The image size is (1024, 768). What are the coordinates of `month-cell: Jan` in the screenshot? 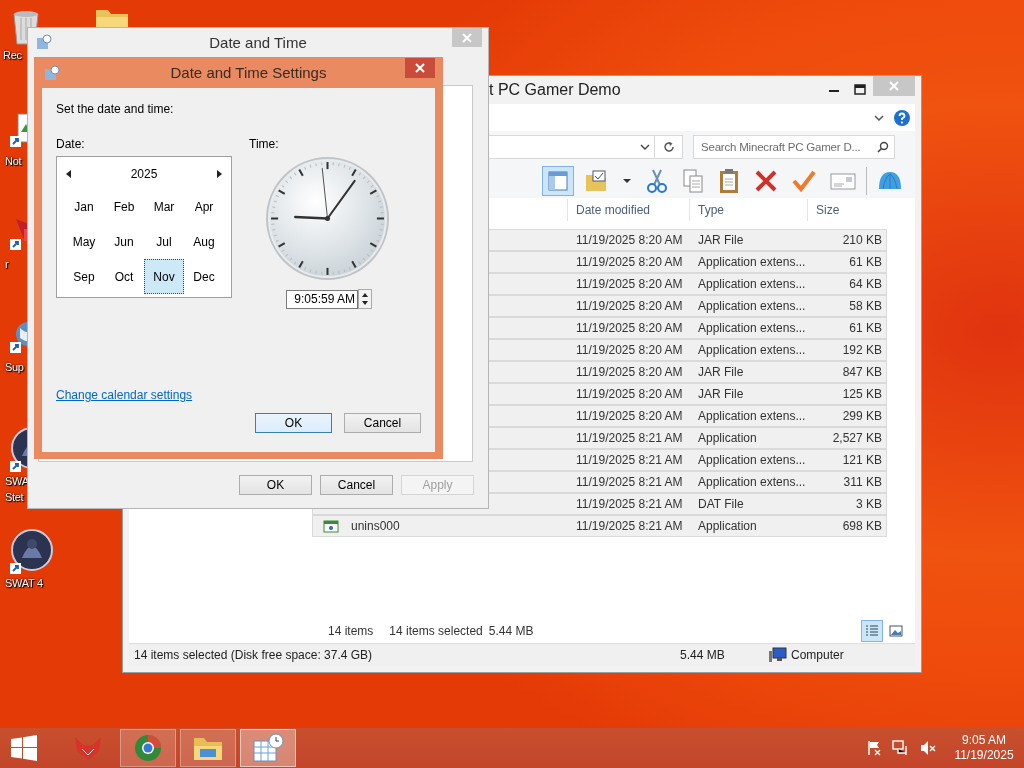 It's located at (84, 206).